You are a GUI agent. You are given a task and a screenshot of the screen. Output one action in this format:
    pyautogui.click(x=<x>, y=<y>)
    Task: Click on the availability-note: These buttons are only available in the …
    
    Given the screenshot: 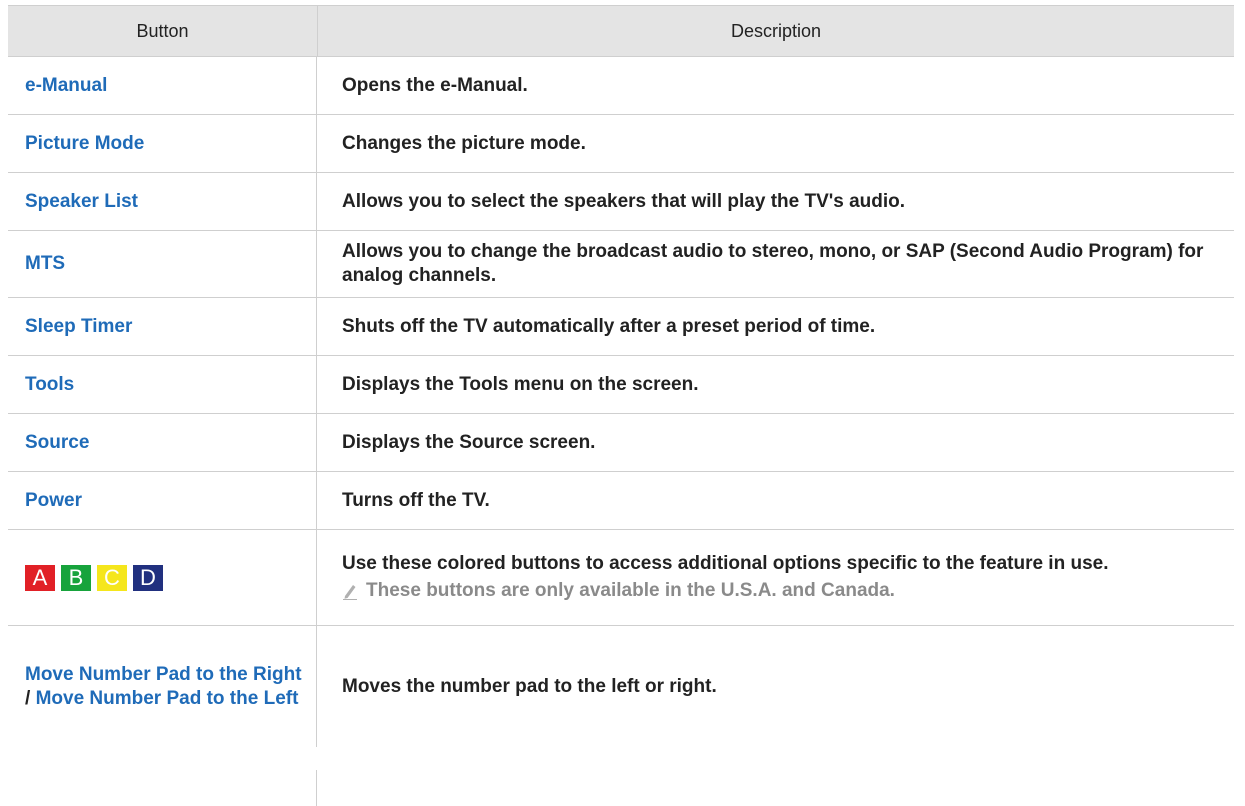 What is the action you would take?
    pyautogui.click(x=778, y=591)
    